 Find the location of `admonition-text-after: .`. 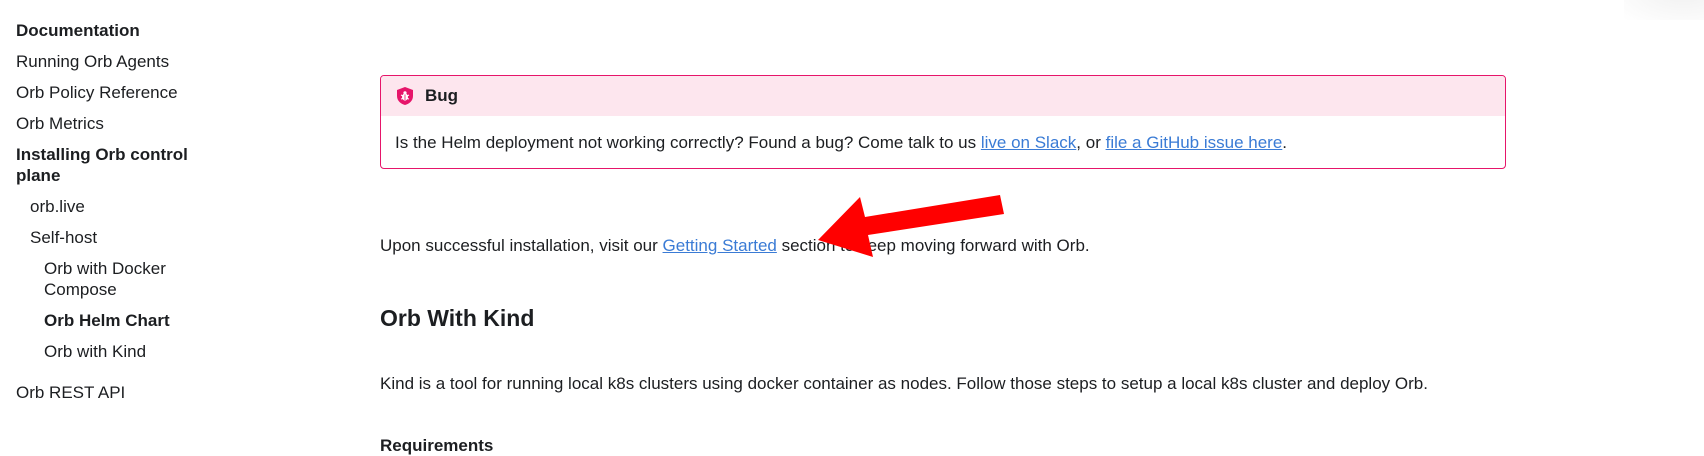

admonition-text-after: . is located at coordinates (1285, 142).